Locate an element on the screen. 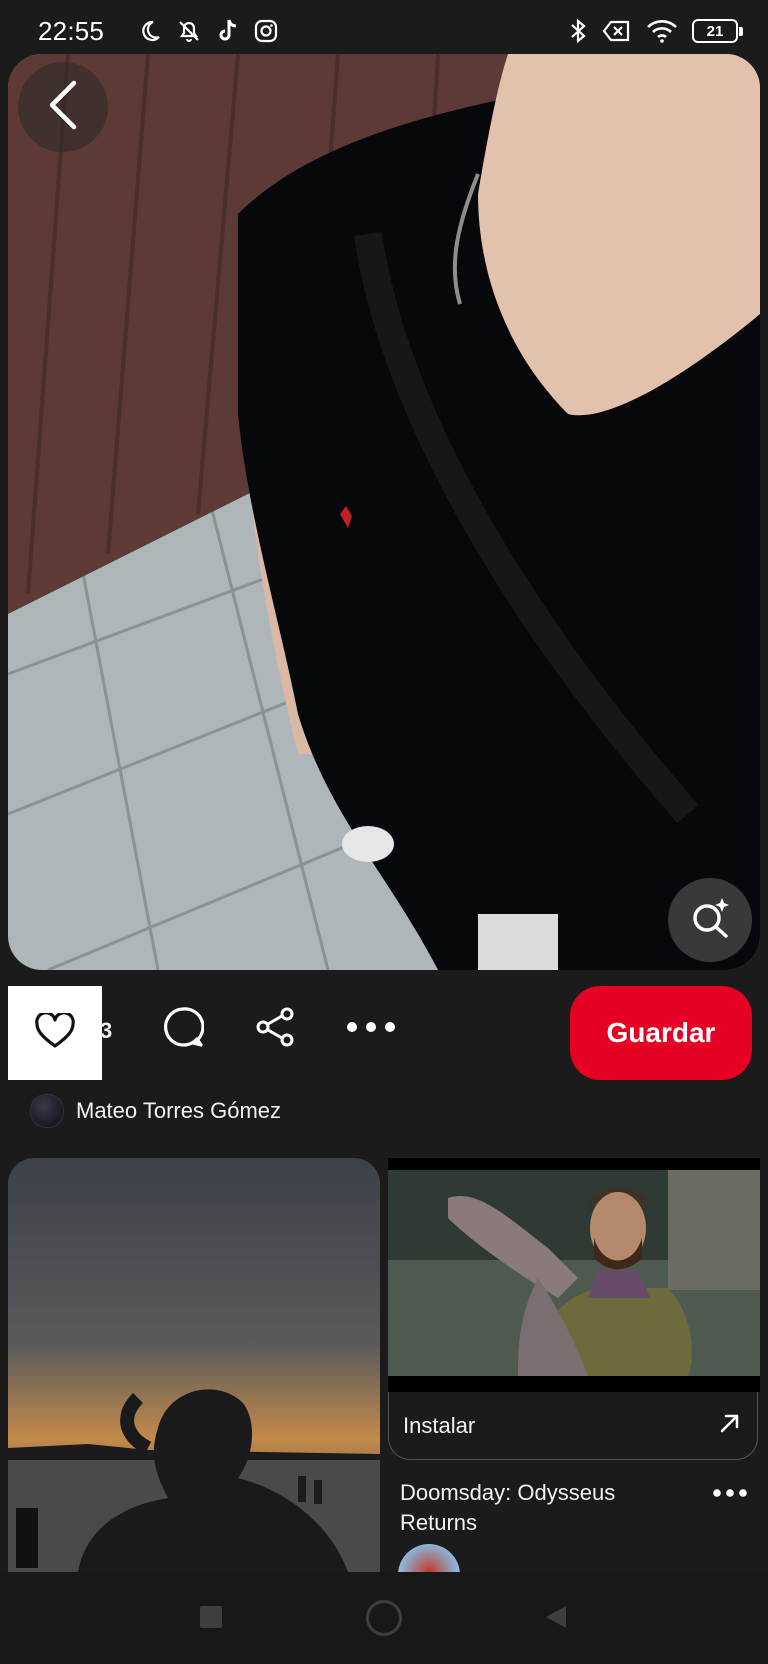 This screenshot has height=1664, width=768. triangle-back-icon is located at coordinates (556, 1620).